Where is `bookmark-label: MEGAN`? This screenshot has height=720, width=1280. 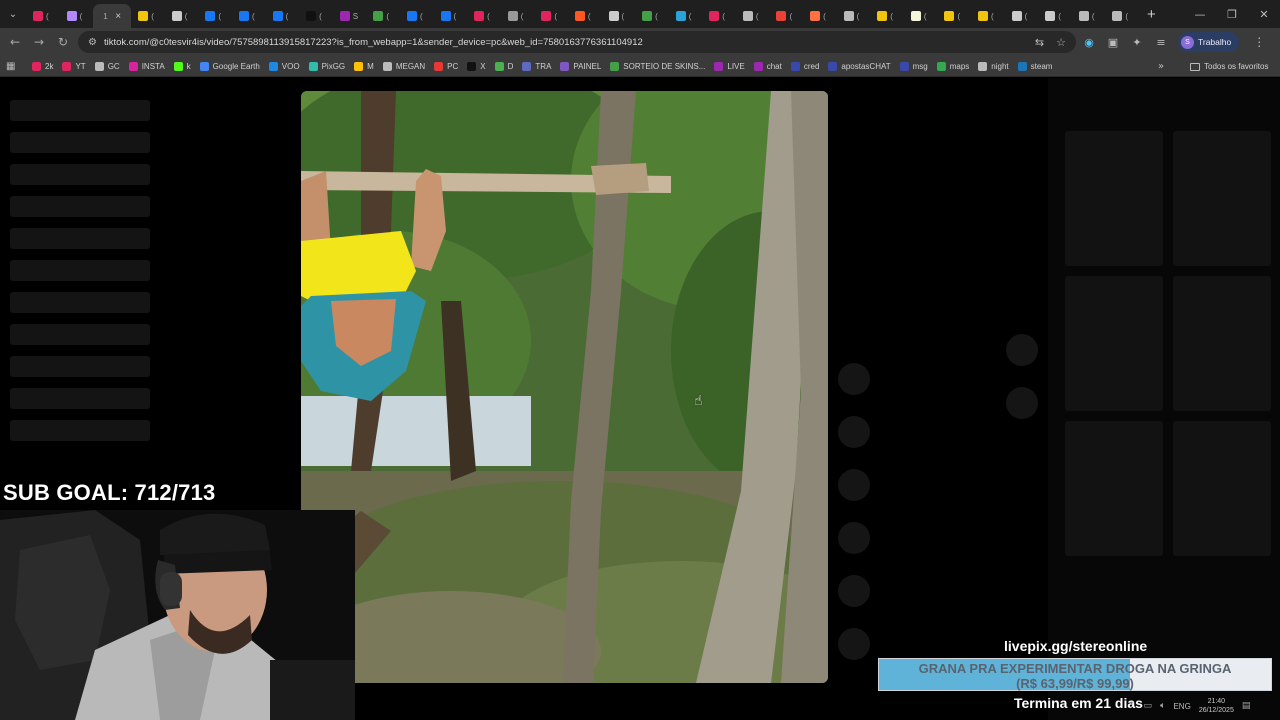 bookmark-label: MEGAN is located at coordinates (410, 66).